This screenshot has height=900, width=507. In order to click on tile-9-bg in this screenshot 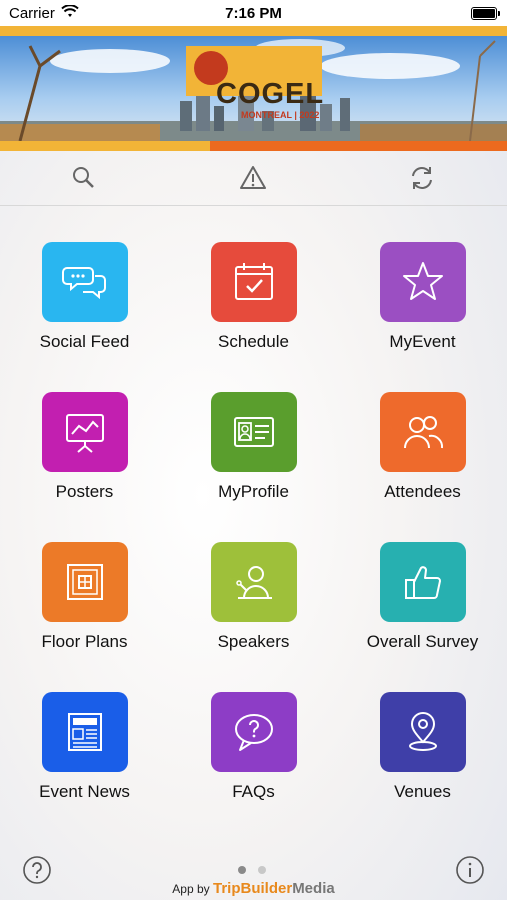, I will do `click(84, 732)`.